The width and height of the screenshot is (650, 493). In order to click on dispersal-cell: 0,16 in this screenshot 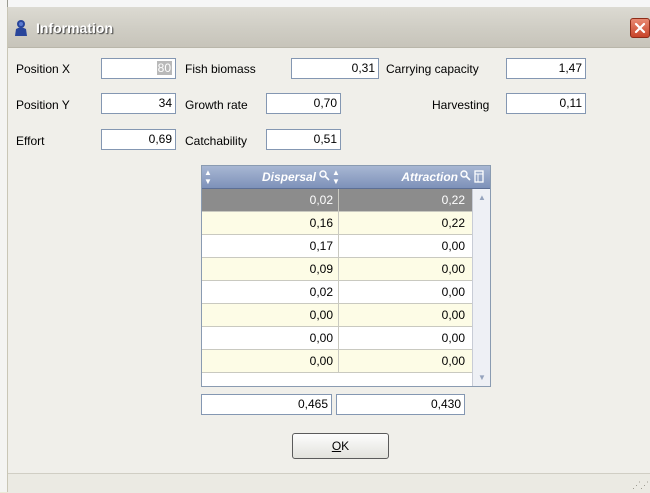, I will do `click(267, 223)`.